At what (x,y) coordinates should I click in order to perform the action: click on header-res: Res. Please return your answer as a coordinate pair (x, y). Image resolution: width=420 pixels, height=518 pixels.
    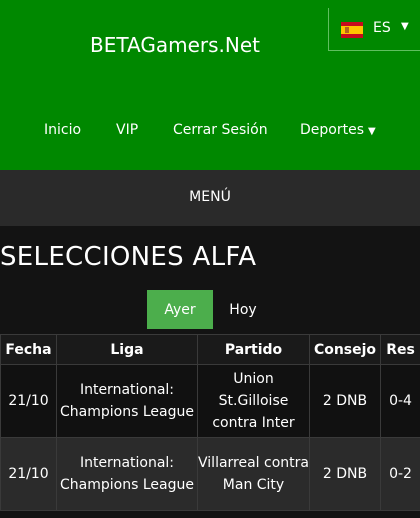
    Looking at the image, I should click on (400, 349).